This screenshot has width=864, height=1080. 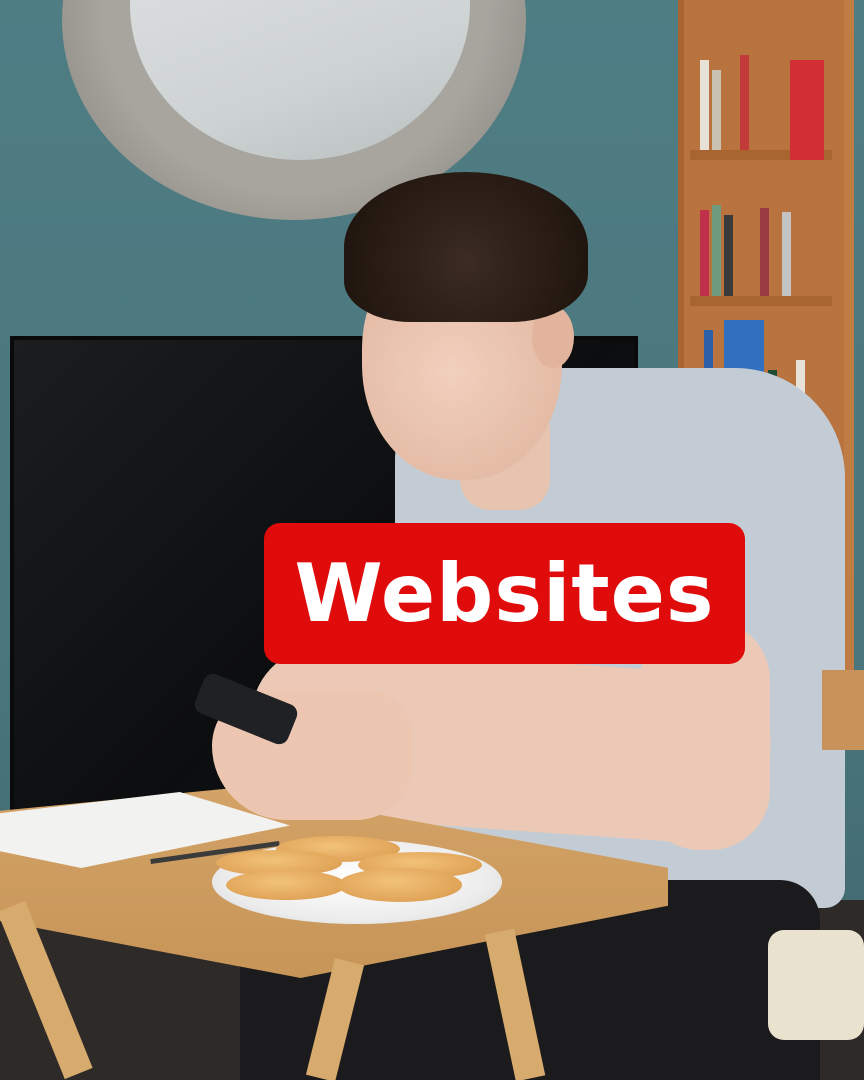 What do you see at coordinates (466, 247) in the screenshot?
I see `person-hair` at bounding box center [466, 247].